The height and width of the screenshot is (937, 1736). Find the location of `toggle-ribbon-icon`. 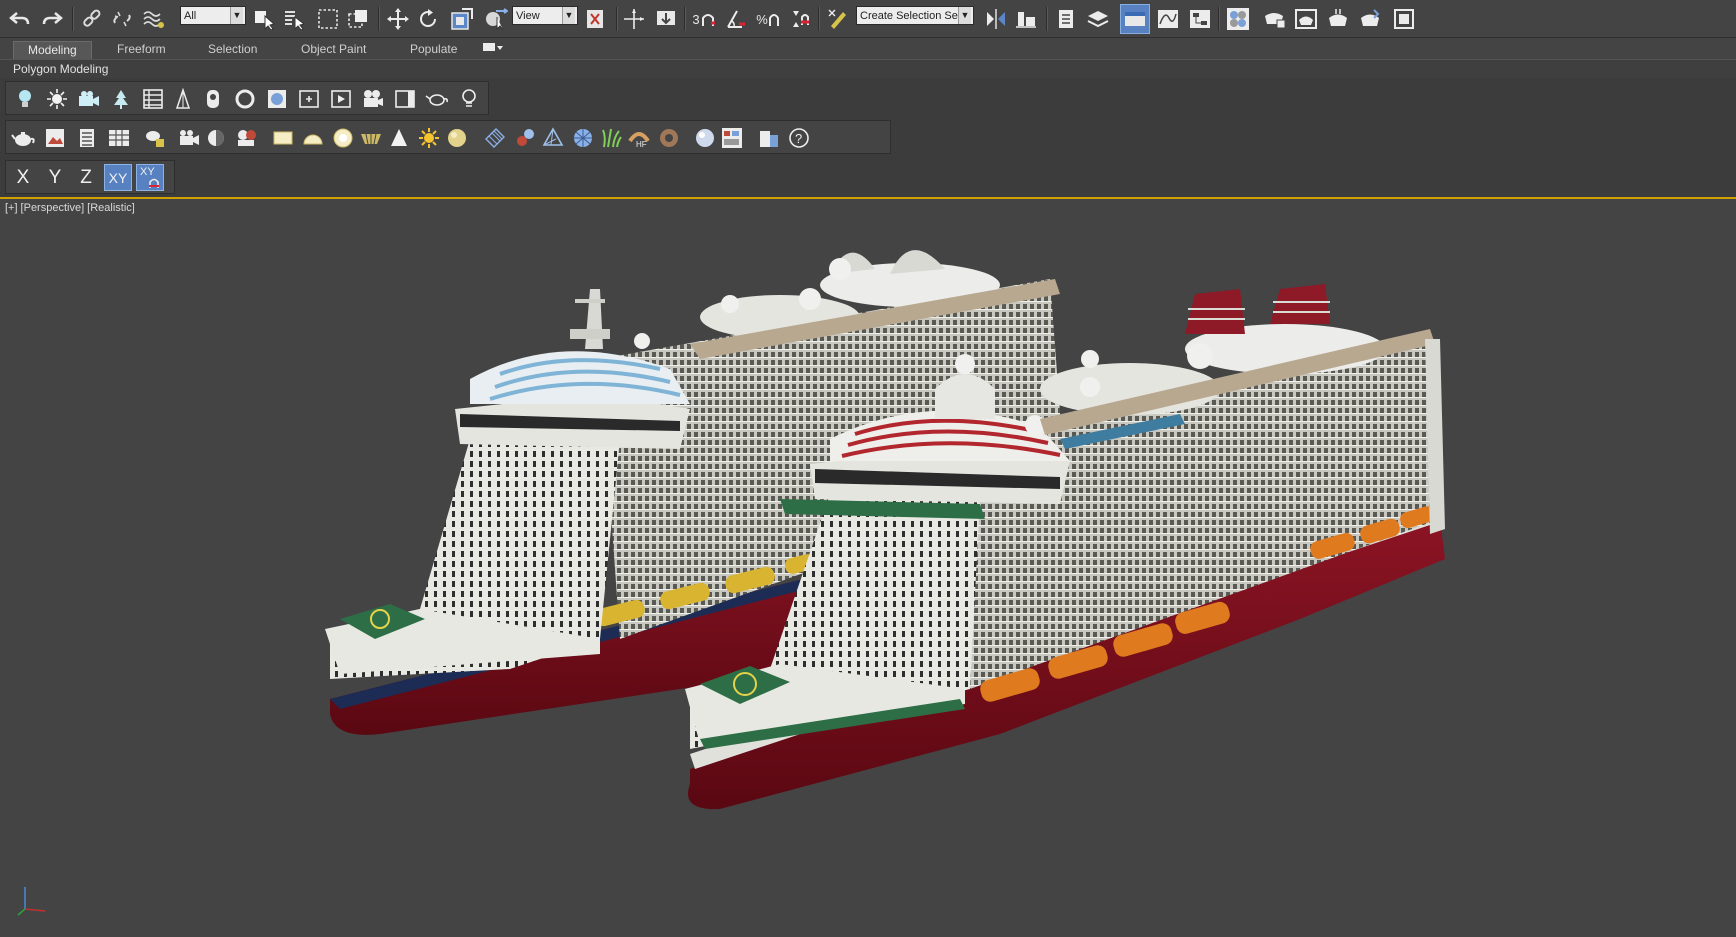

toggle-ribbon-icon is located at coordinates (1135, 19).